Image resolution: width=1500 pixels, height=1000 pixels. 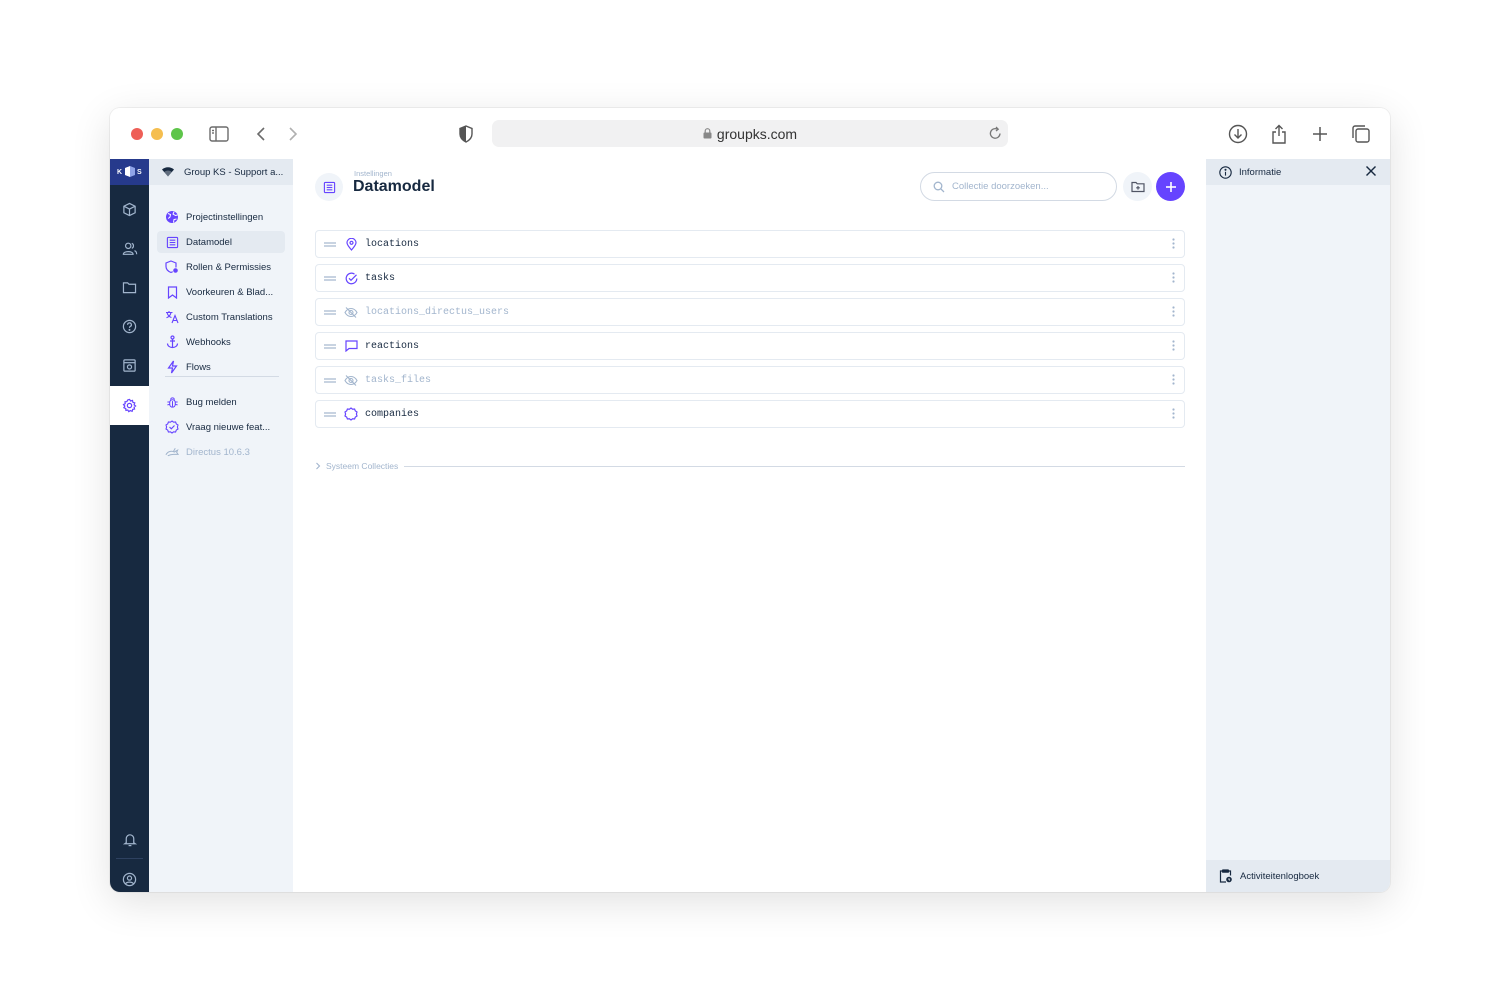 I want to click on reload-icon, so click(x=995, y=133).